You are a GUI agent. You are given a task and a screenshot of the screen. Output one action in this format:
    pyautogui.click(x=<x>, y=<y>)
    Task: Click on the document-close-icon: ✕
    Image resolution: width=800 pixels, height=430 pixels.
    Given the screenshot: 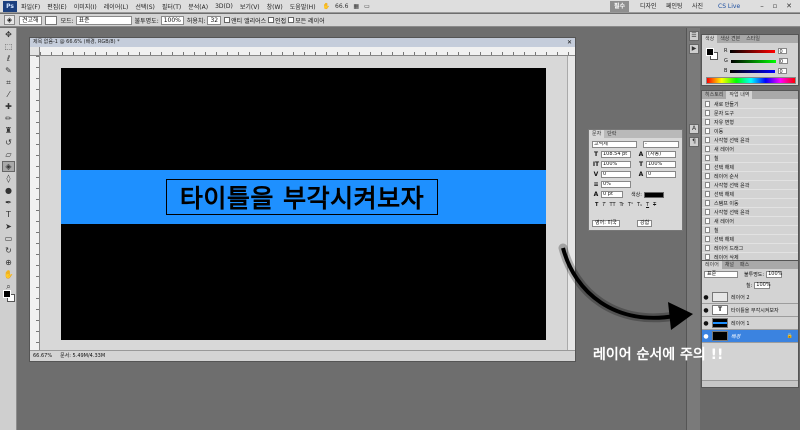 What is the action you would take?
    pyautogui.click(x=569, y=42)
    